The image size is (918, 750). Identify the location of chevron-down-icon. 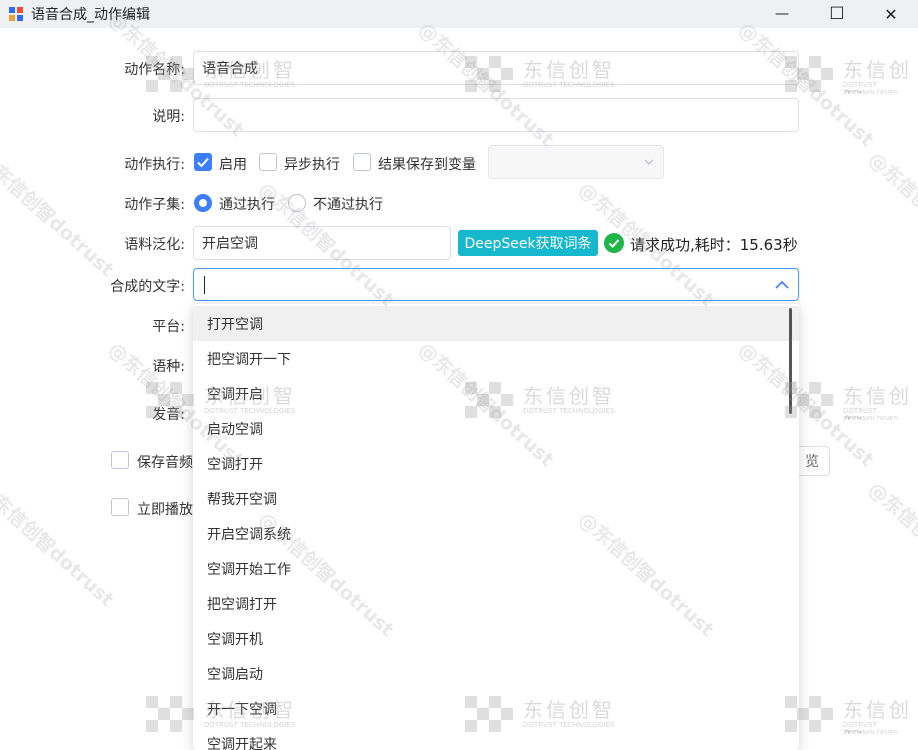
(649, 162).